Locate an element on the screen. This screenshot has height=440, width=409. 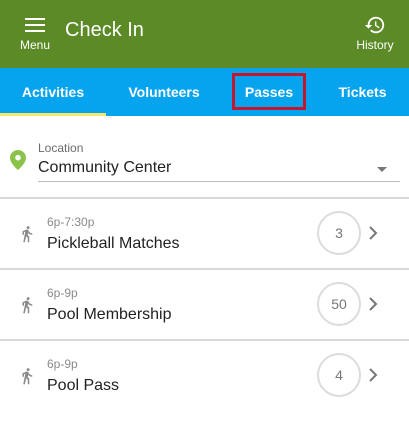
checkin-count-badge: 3 is located at coordinates (339, 233).